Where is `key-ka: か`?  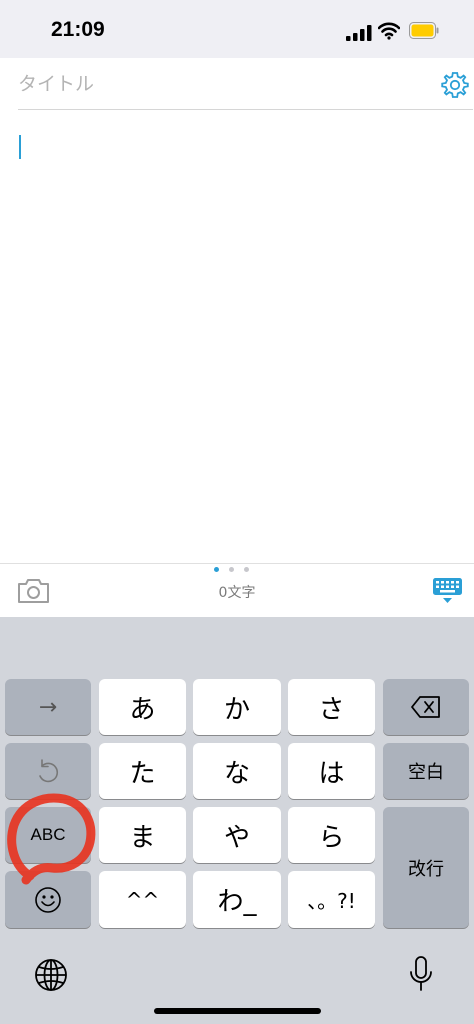 key-ka: か is located at coordinates (237, 707).